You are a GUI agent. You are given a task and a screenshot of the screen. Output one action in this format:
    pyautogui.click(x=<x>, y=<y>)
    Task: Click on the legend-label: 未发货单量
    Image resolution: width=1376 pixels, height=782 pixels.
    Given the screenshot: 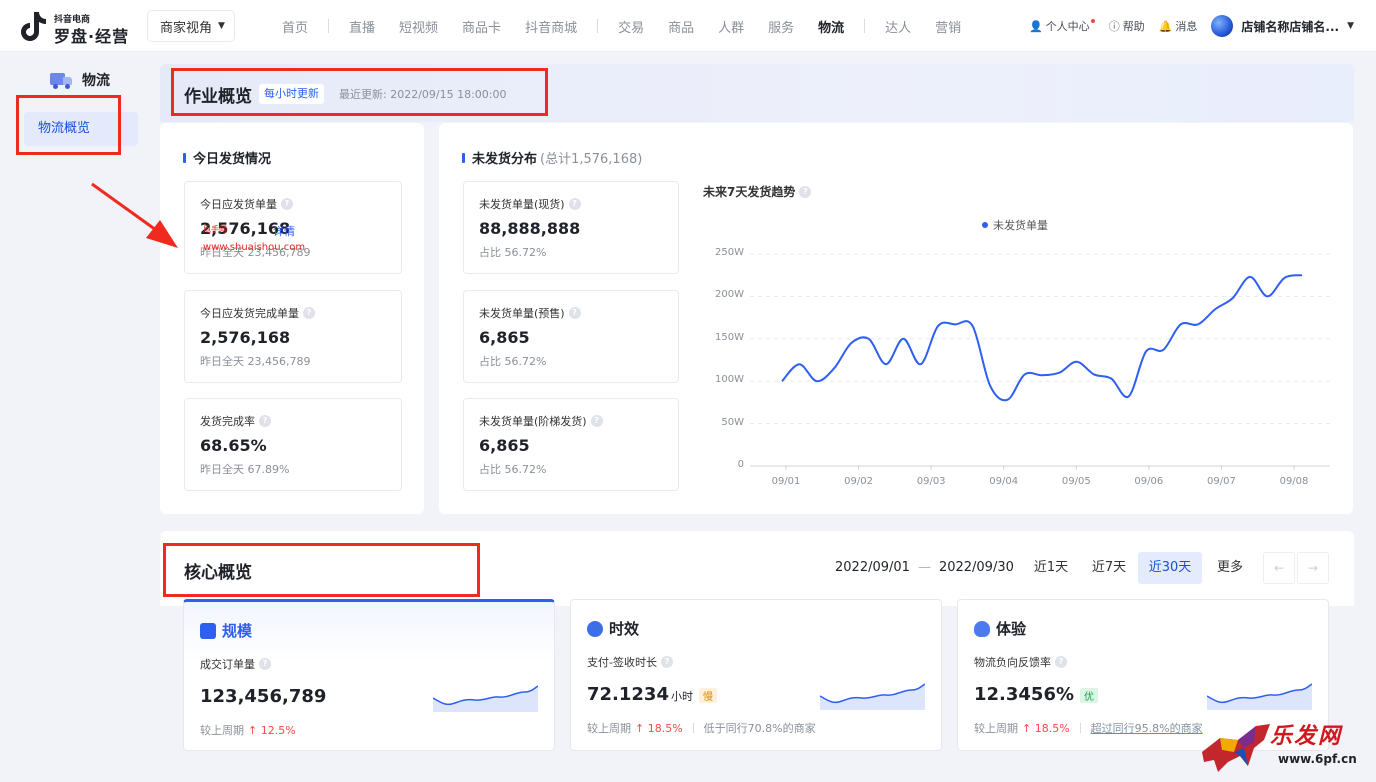 What is the action you would take?
    pyautogui.click(x=1020, y=225)
    